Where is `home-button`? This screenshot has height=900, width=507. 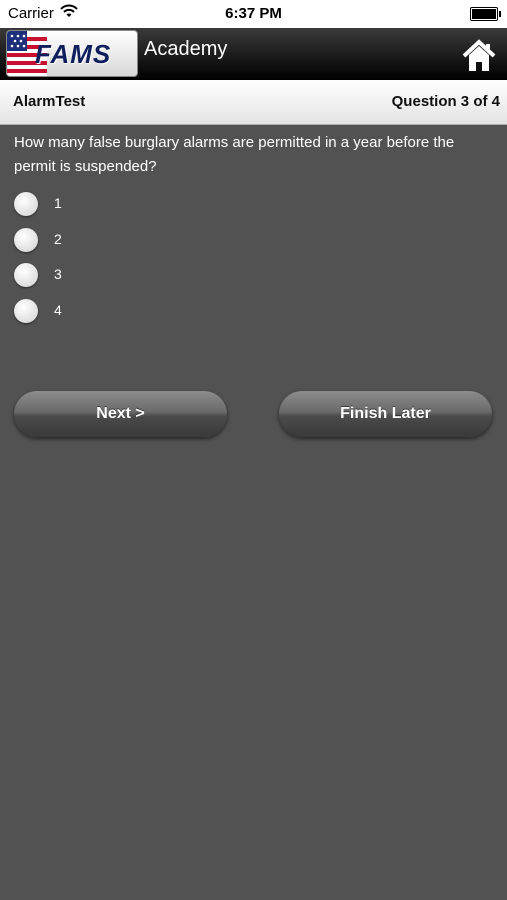 home-button is located at coordinates (479, 56).